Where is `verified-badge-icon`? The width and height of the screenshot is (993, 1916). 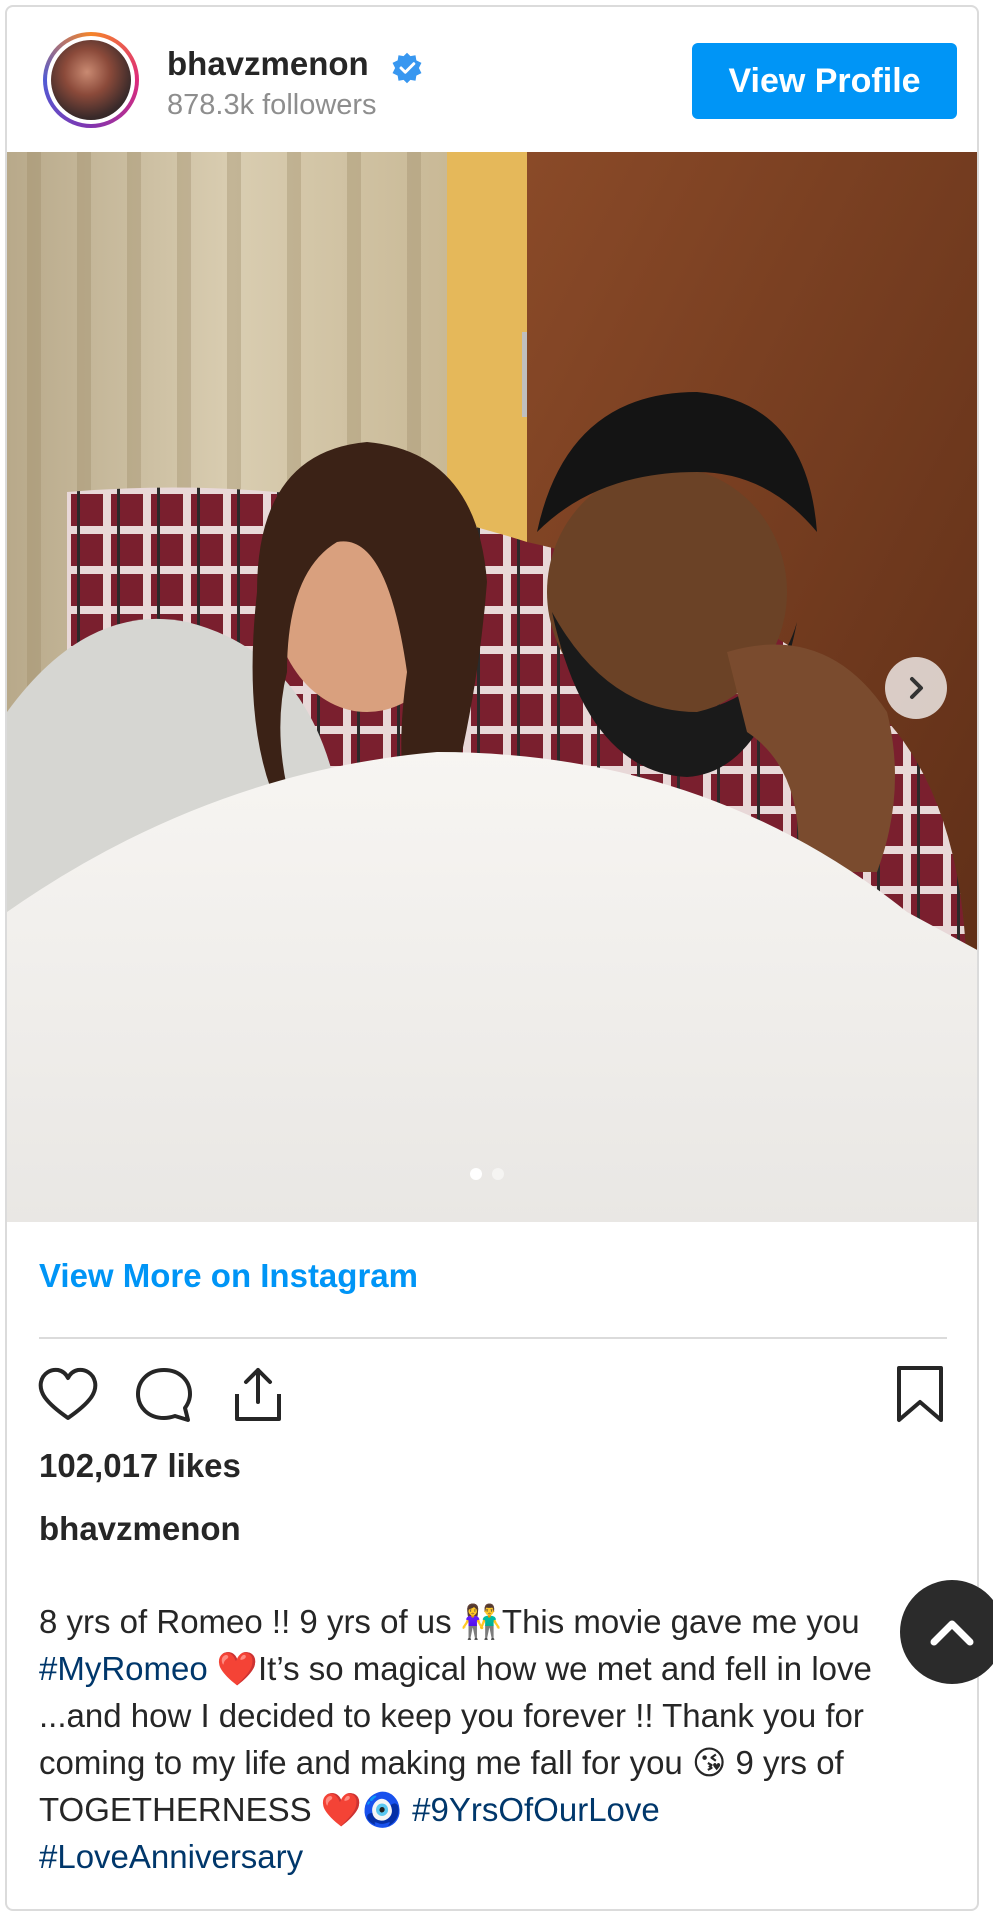
verified-badge-icon is located at coordinates (407, 68).